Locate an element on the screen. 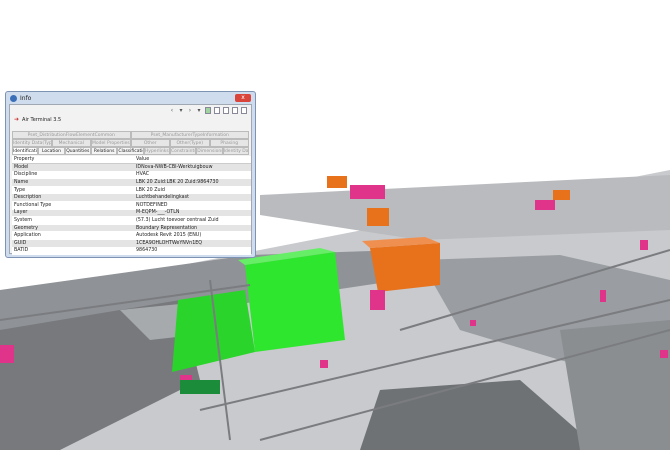 The height and width of the screenshot is (450, 670). table-row: Model IDNova-NWB-CBI-Werktuigbouw is located at coordinates (131, 167).